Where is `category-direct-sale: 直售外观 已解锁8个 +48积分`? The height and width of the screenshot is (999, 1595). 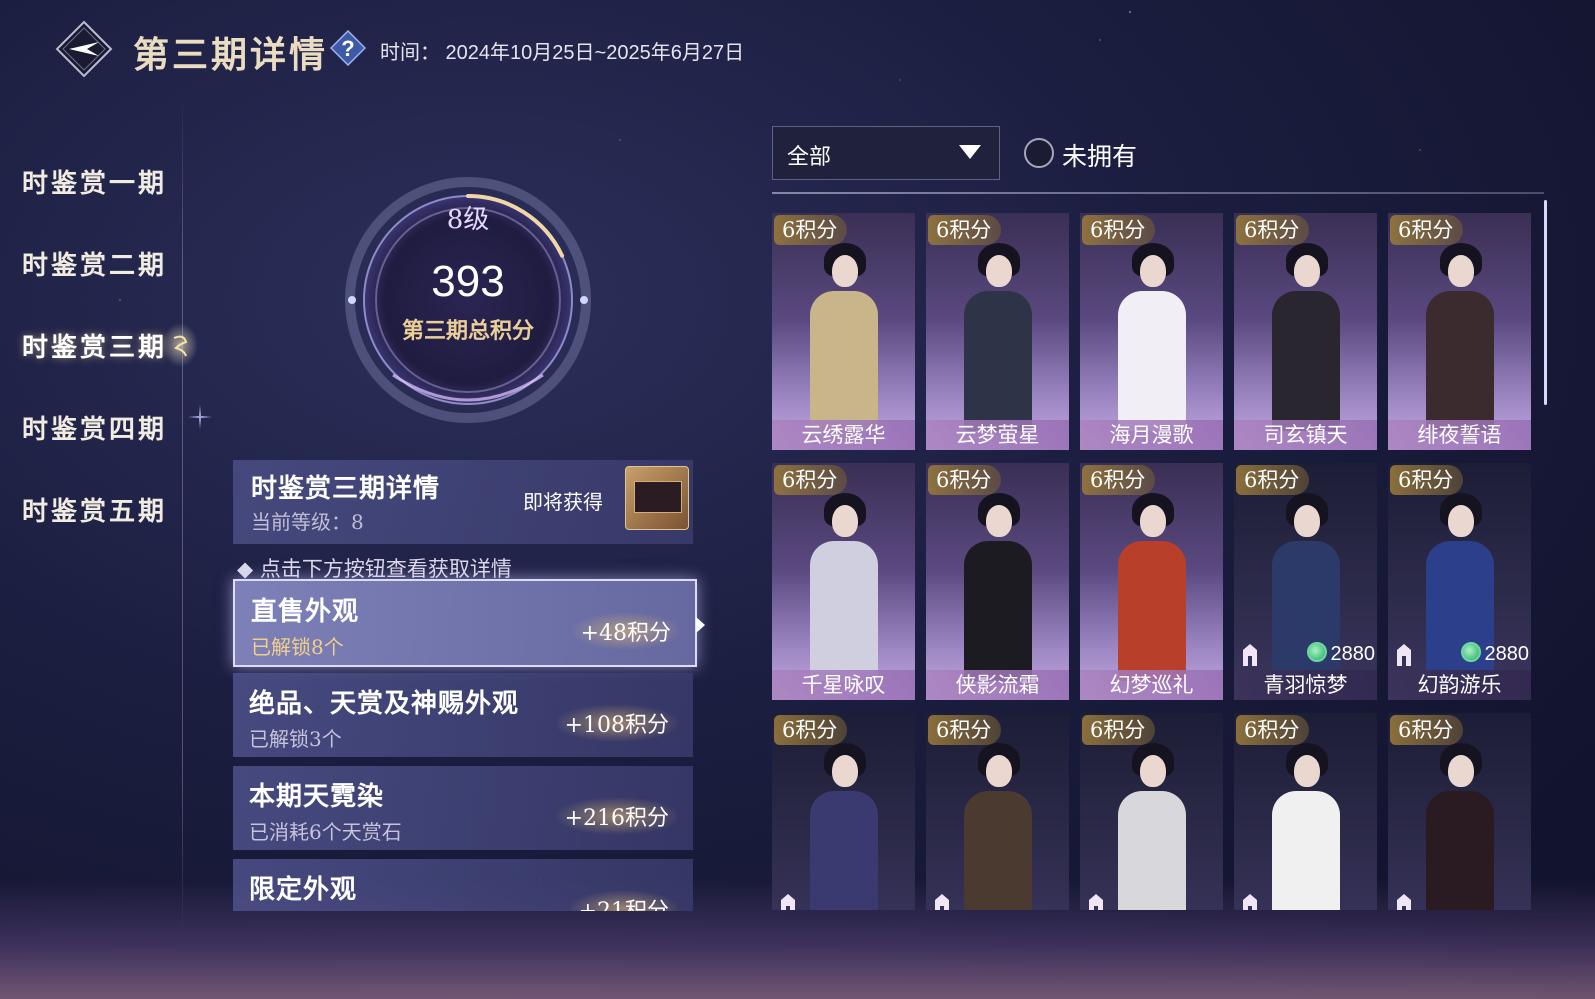
category-direct-sale: 直售外观 已解锁8个 +48积分 is located at coordinates (469, 623).